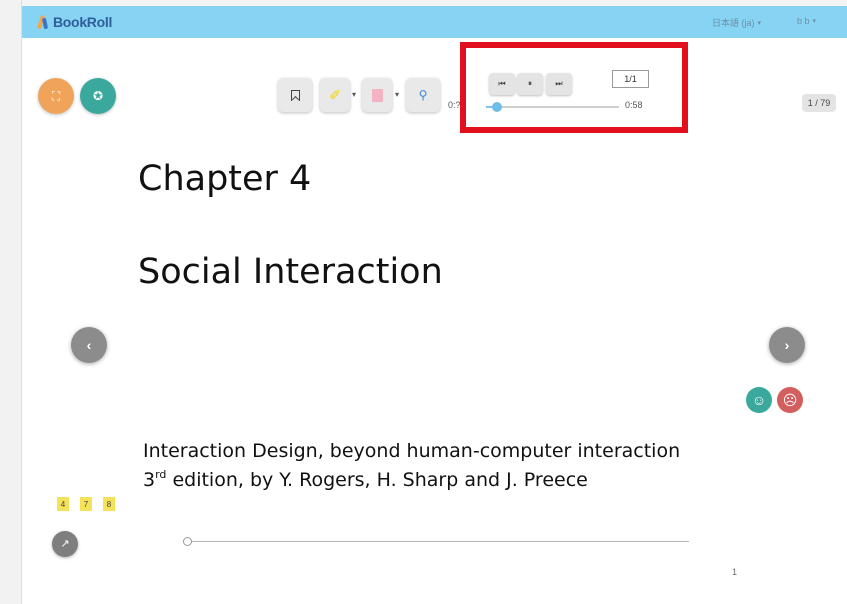  Describe the element at coordinates (434, 22) in the screenshot. I see `top-navigation-bar: BookRoll 日本語 (ja) ▾ b b ▾` at that location.